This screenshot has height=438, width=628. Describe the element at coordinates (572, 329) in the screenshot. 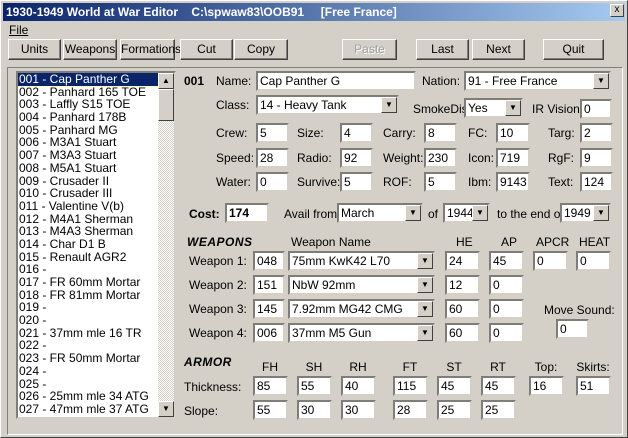

I see `move-sound-input: 0` at that location.